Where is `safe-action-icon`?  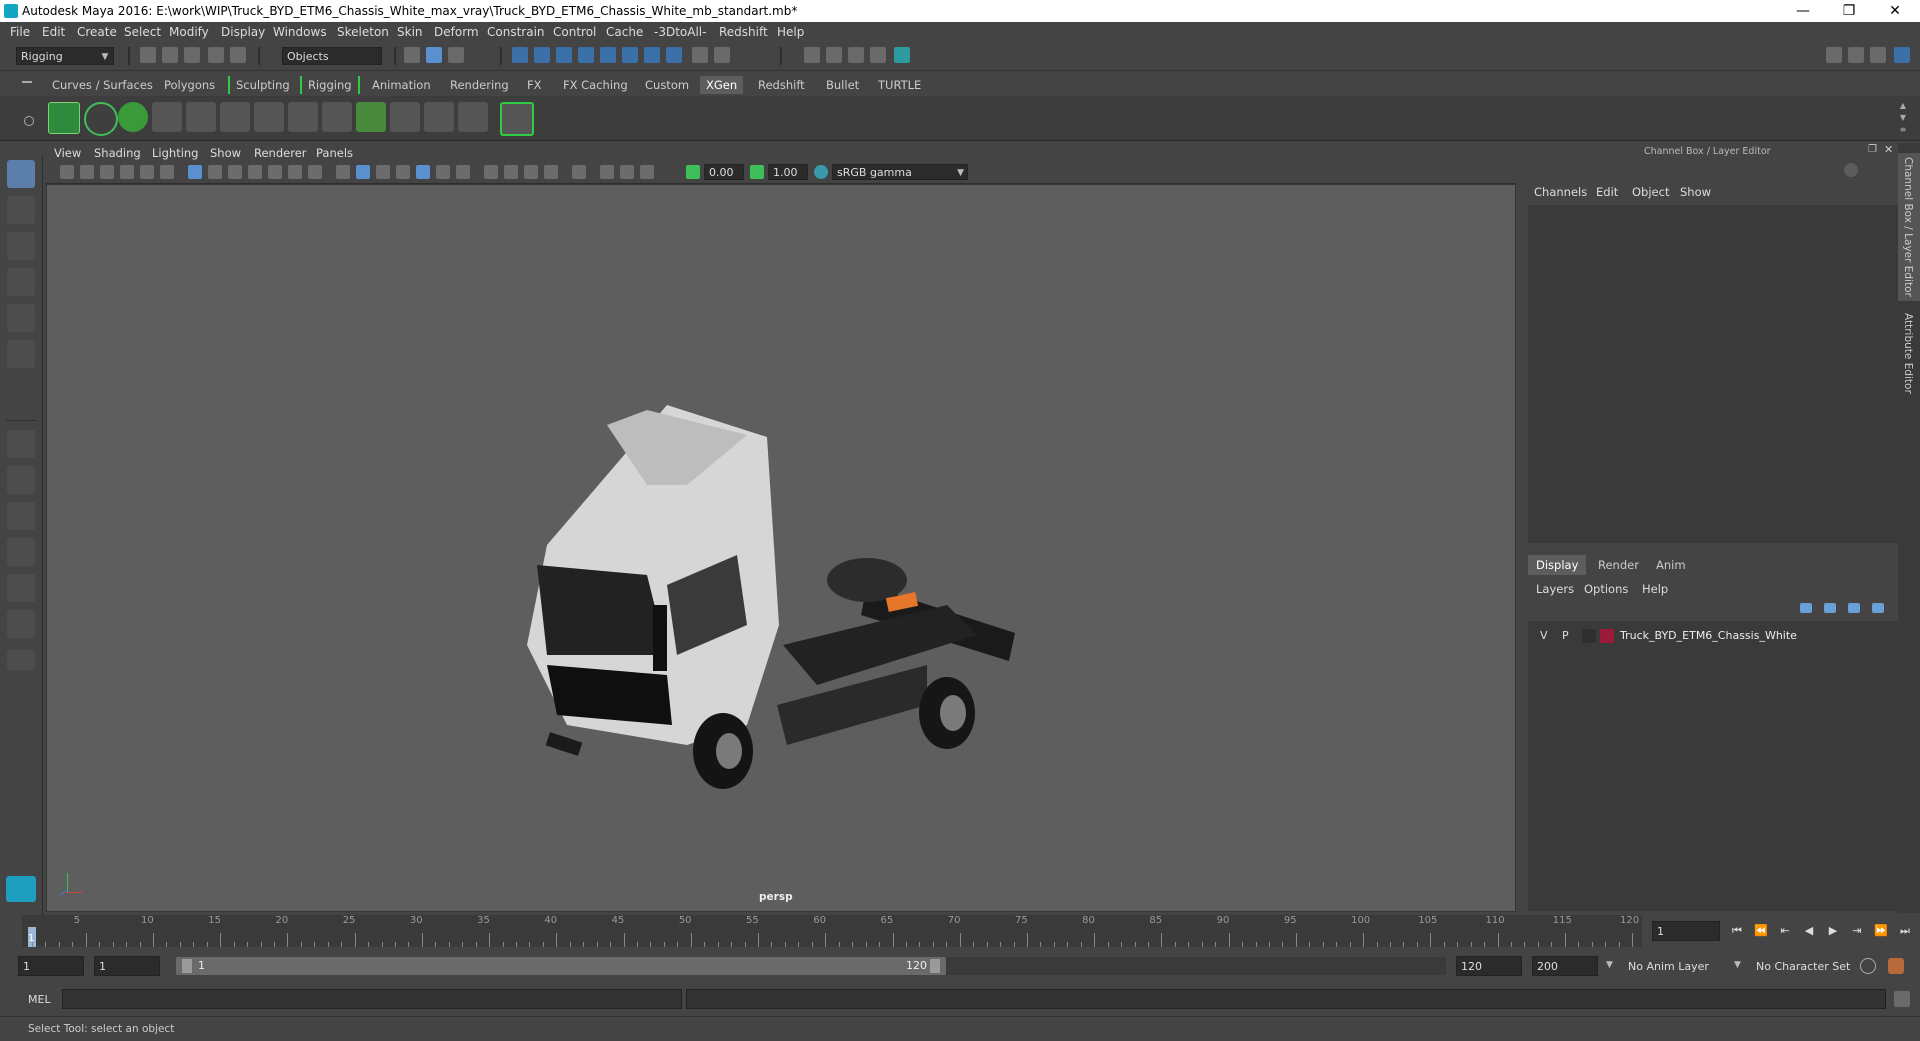 safe-action-icon is located at coordinates (295, 172).